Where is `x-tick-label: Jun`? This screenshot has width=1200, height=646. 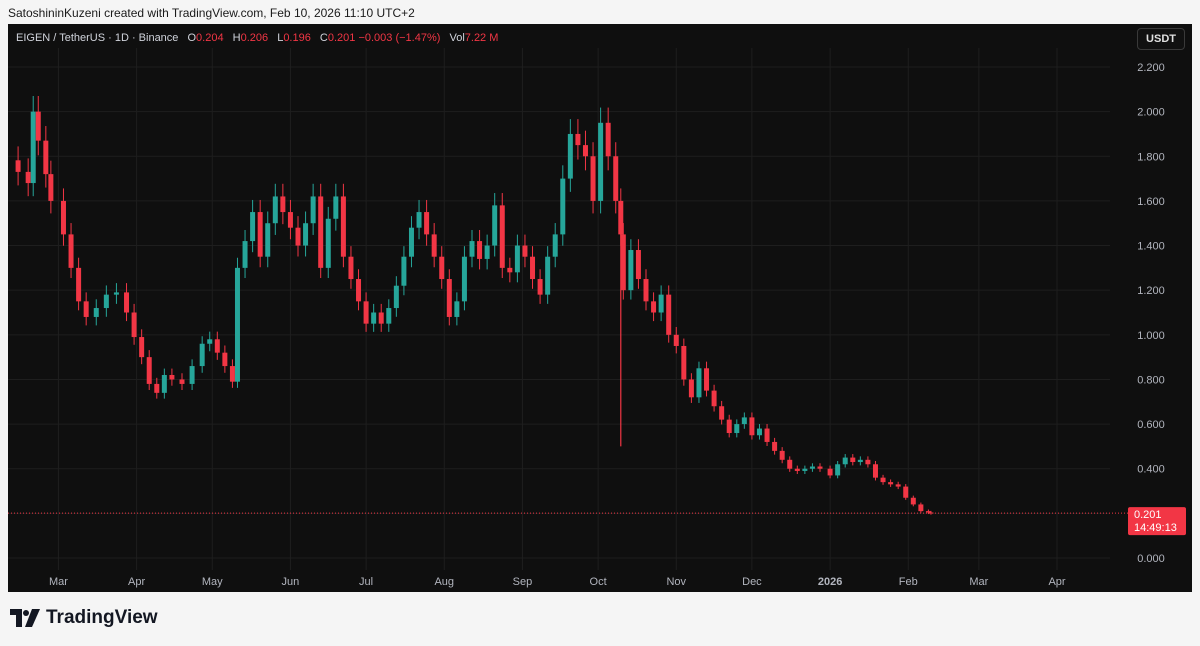
x-tick-label: Jun is located at coordinates (291, 582).